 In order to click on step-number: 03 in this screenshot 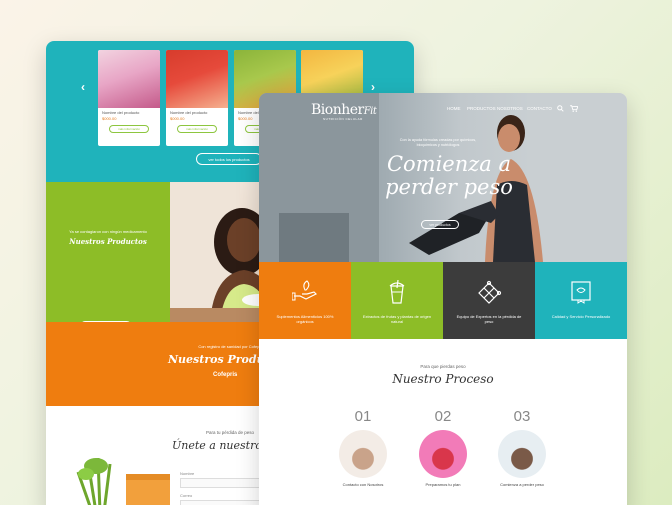, I will do `click(522, 416)`.